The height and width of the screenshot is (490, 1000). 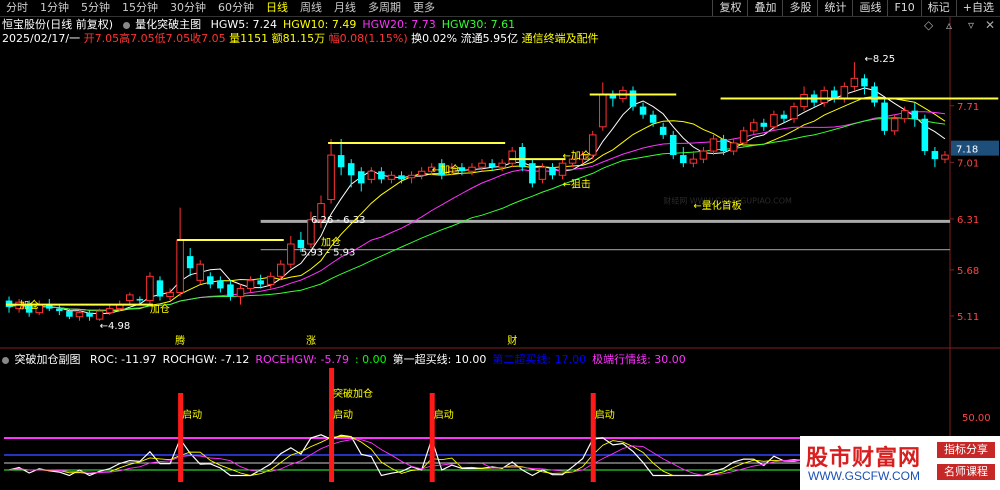 What do you see at coordinates (353, 393) in the screenshot?
I see `signal-extra-label: 突破加仓` at bounding box center [353, 393].